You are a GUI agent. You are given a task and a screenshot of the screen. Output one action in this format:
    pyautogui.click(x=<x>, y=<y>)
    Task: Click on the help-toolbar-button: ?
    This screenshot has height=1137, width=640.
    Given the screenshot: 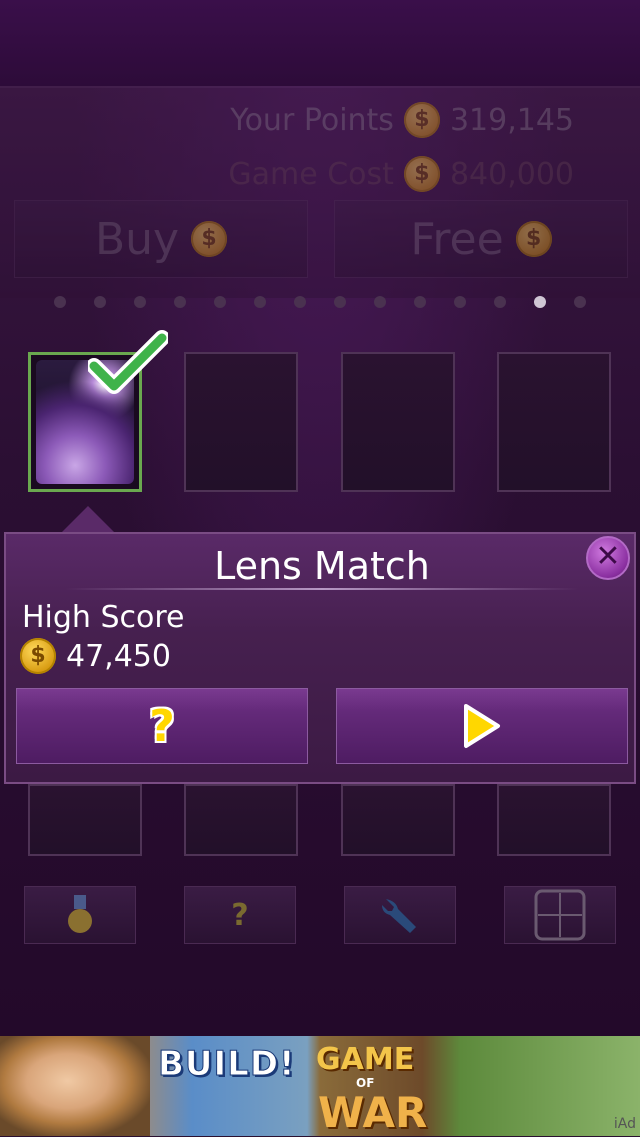 What is the action you would take?
    pyautogui.click(x=240, y=915)
    